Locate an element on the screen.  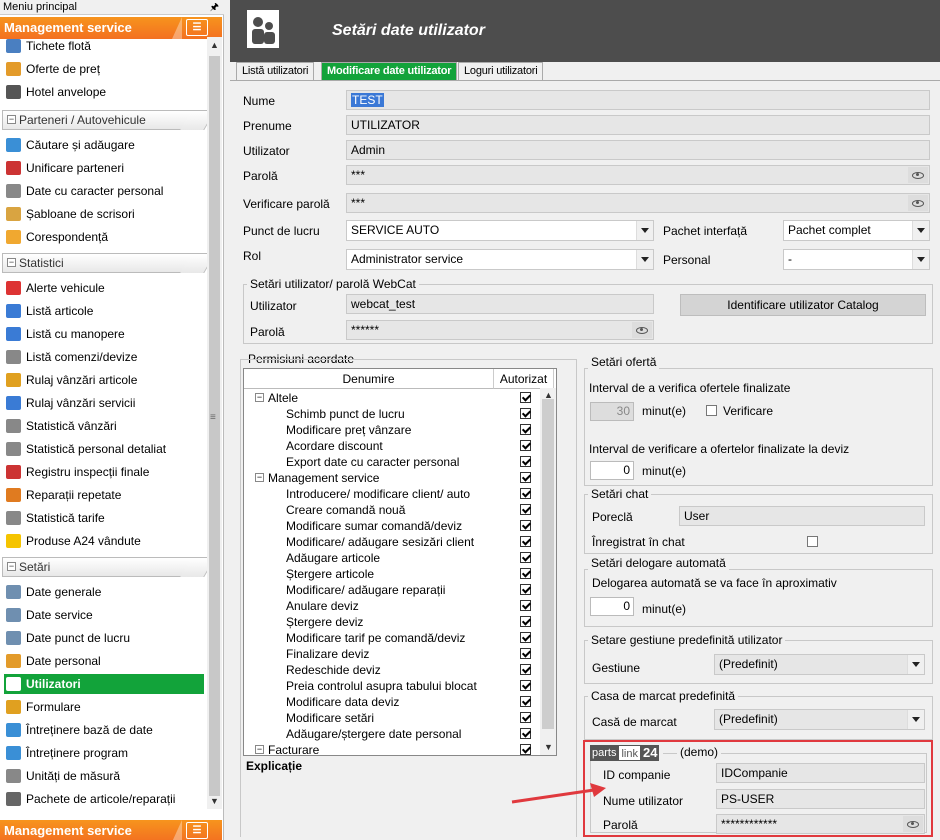
permission-row: Acordare discount is located at coordinates (392, 446).